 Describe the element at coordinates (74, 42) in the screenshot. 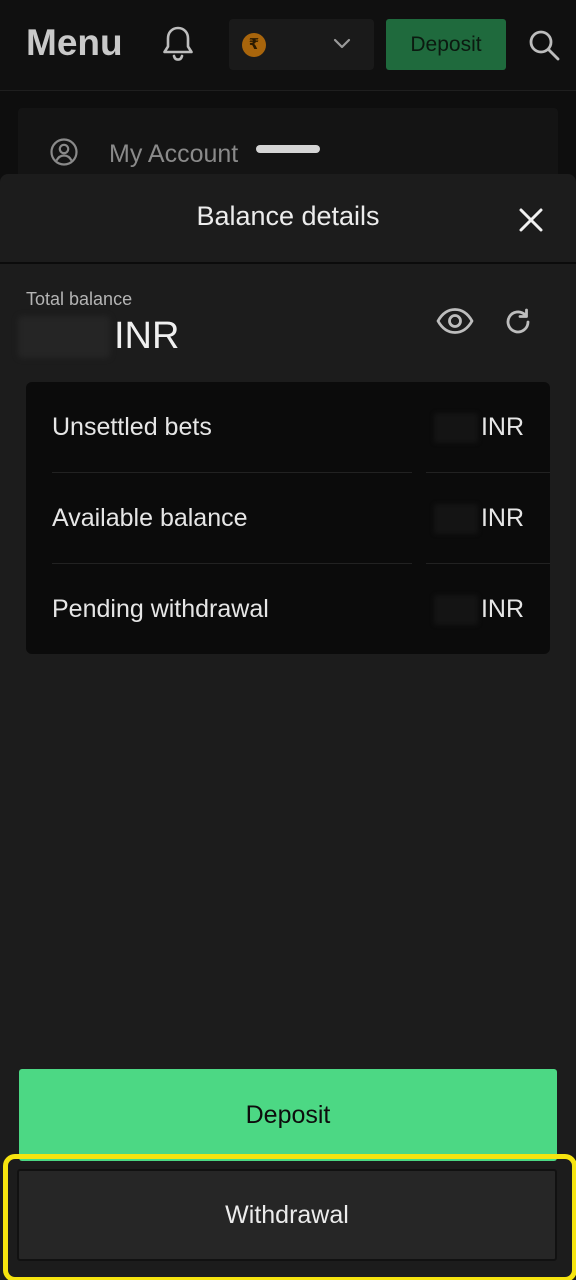

I see `page-title: Menu` at that location.